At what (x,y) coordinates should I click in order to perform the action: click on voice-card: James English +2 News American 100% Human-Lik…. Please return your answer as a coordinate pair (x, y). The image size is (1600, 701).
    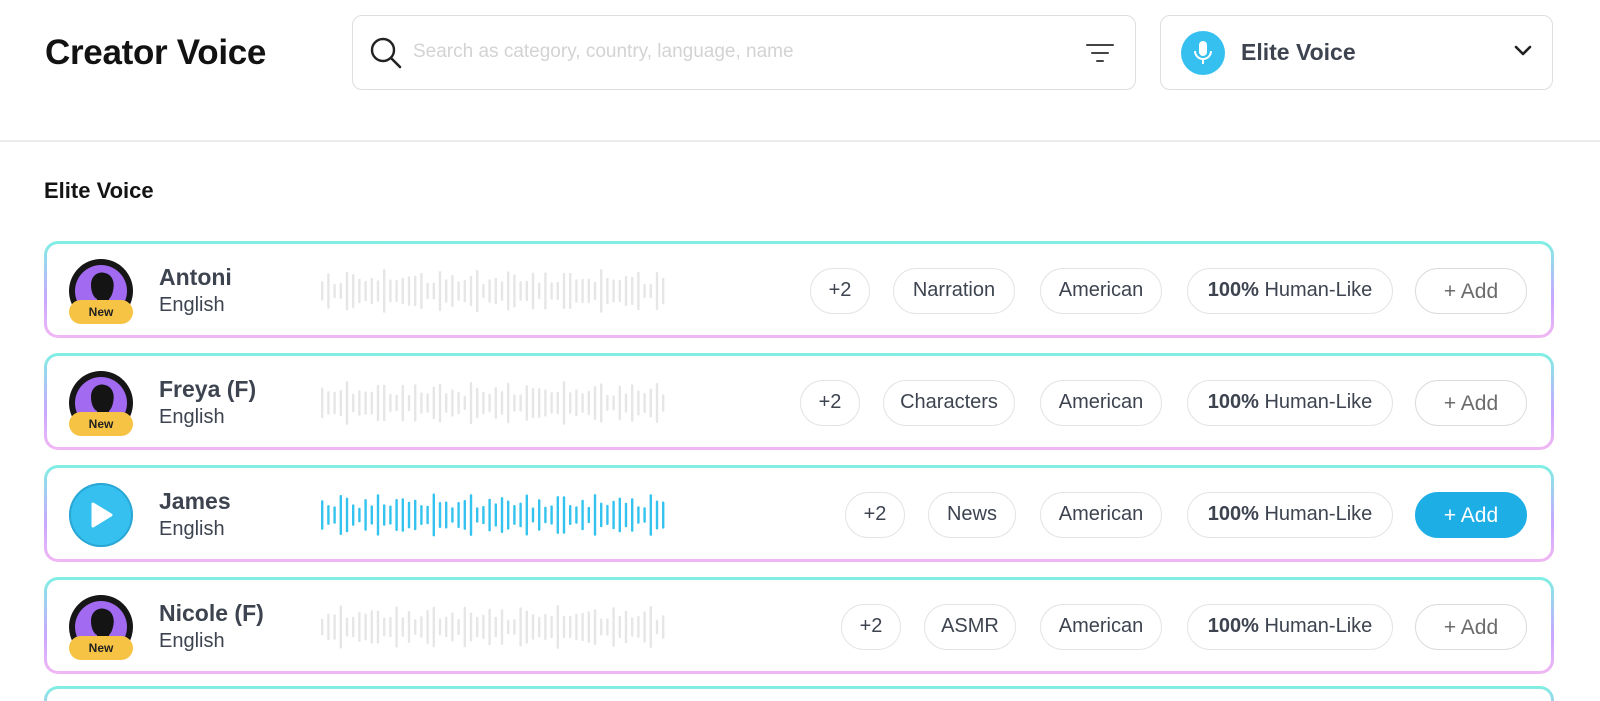
    Looking at the image, I should click on (799, 513).